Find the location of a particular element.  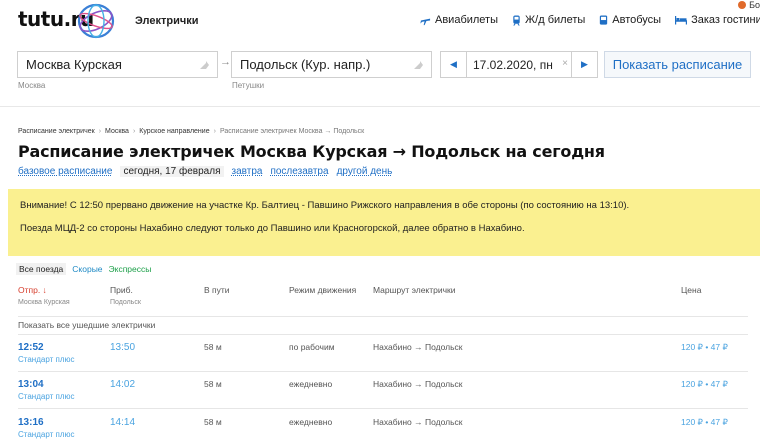

nav-buses-label: Автобусы is located at coordinates (636, 20).